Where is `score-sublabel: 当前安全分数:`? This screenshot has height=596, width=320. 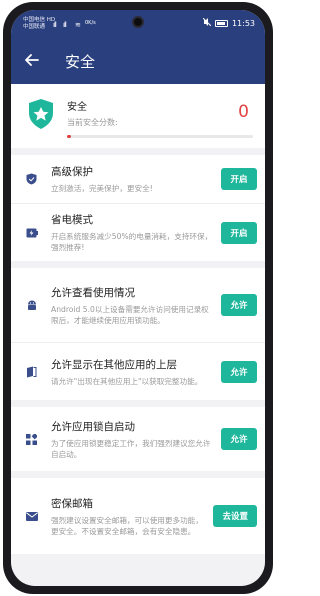 score-sublabel: 当前安全分数: is located at coordinates (92, 122).